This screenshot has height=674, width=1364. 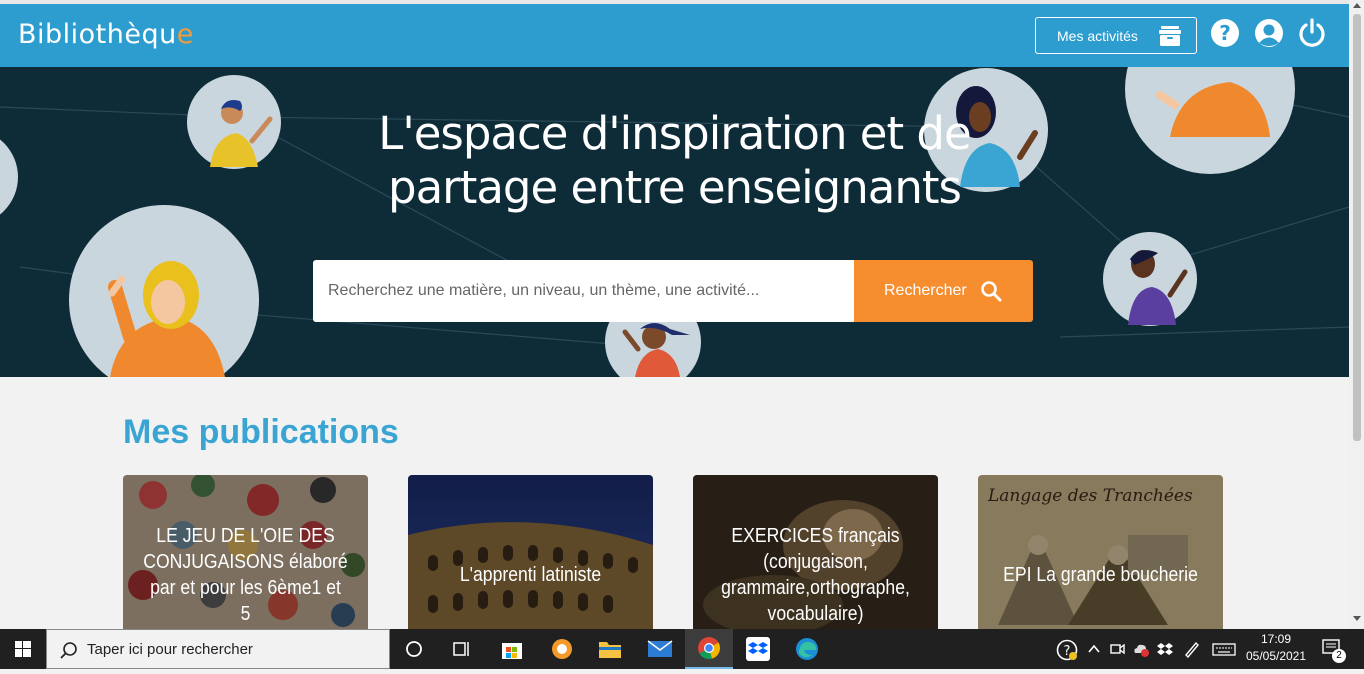 What do you see at coordinates (1276, 648) in the screenshot?
I see `taskbar-clock: 17:09 05/05/2021` at bounding box center [1276, 648].